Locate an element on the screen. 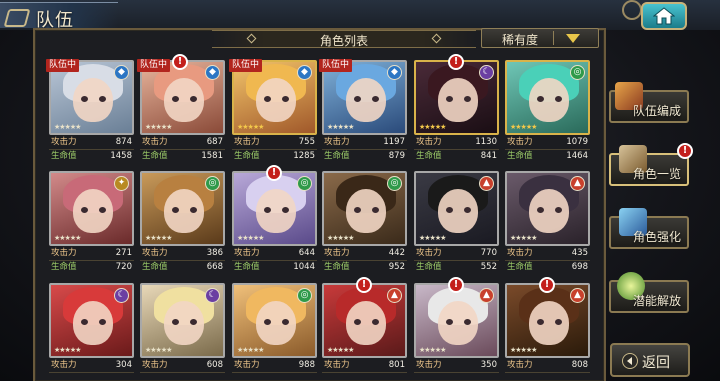 This screenshot has height=381, width=720. hp-stat: 生命值 841 is located at coordinates (456, 156).